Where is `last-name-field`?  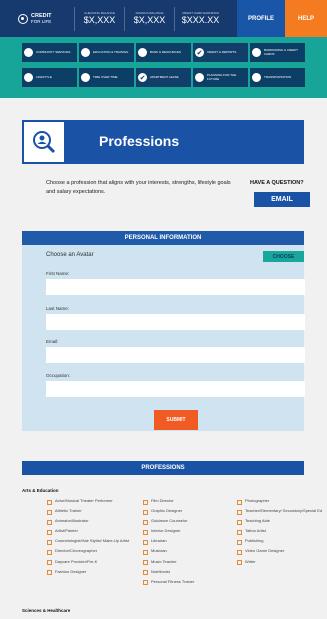
last-name-field is located at coordinates (175, 322).